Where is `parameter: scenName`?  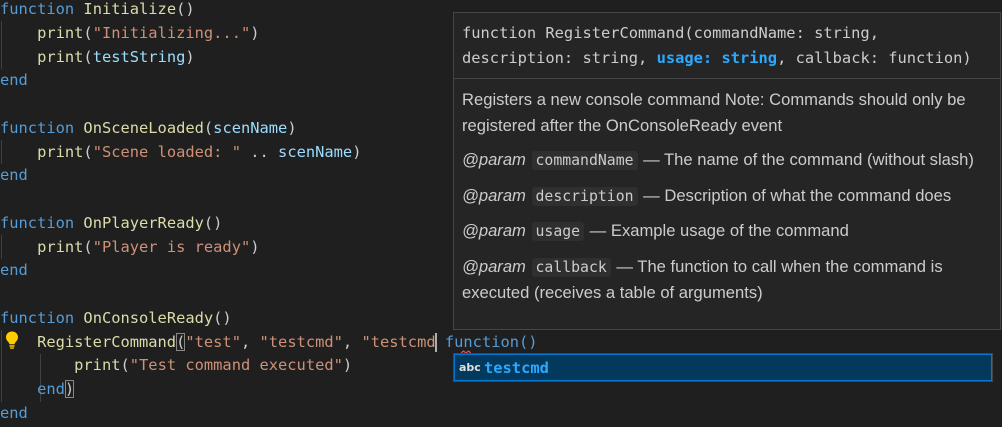
parameter: scenName is located at coordinates (250, 128).